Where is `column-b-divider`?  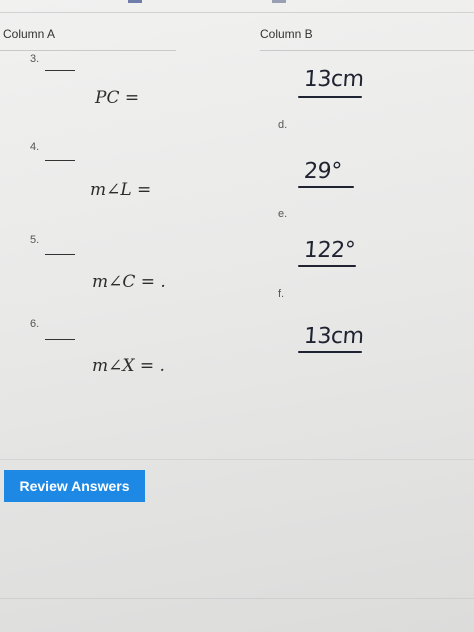
column-b-divider is located at coordinates (367, 50).